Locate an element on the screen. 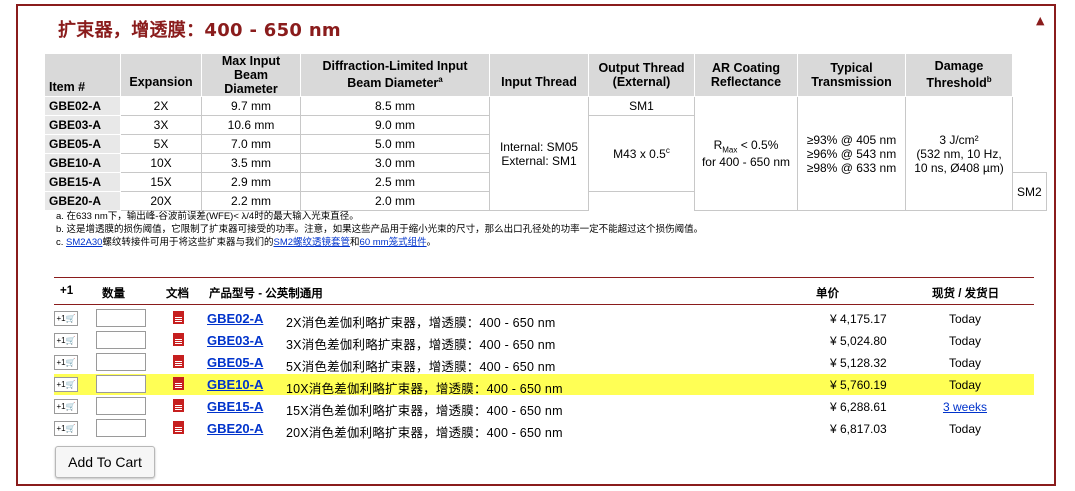 The width and height of the screenshot is (1075, 491). unit-price: ¥ 5,760.19 is located at coordinates (858, 385).